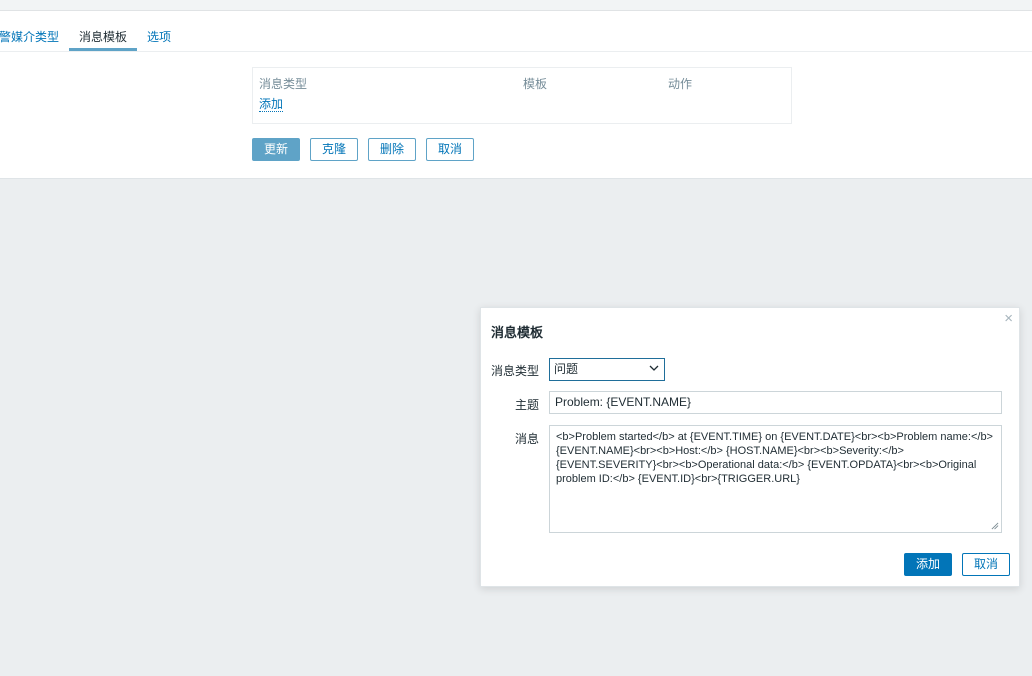  Describe the element at coordinates (566, 369) in the screenshot. I see `message-type-value: 问题` at that location.